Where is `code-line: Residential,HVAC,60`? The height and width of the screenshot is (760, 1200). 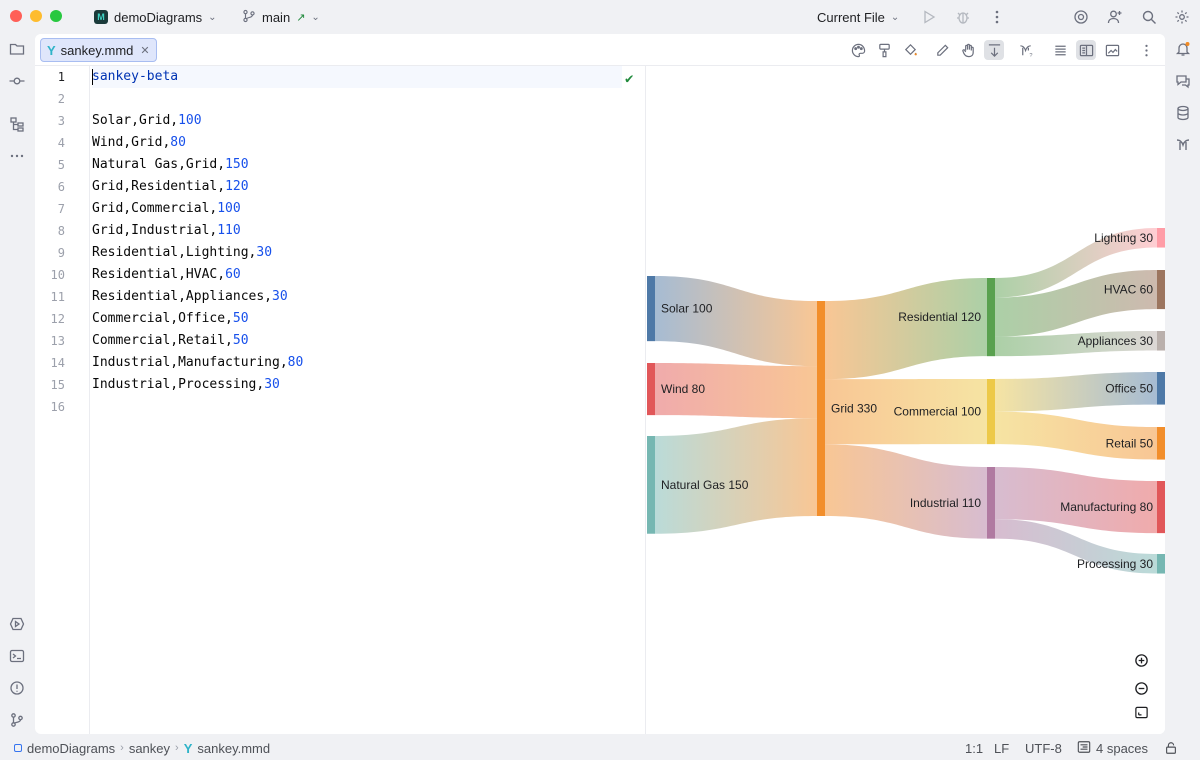
code-line: Residential,HVAC,60 is located at coordinates (166, 275).